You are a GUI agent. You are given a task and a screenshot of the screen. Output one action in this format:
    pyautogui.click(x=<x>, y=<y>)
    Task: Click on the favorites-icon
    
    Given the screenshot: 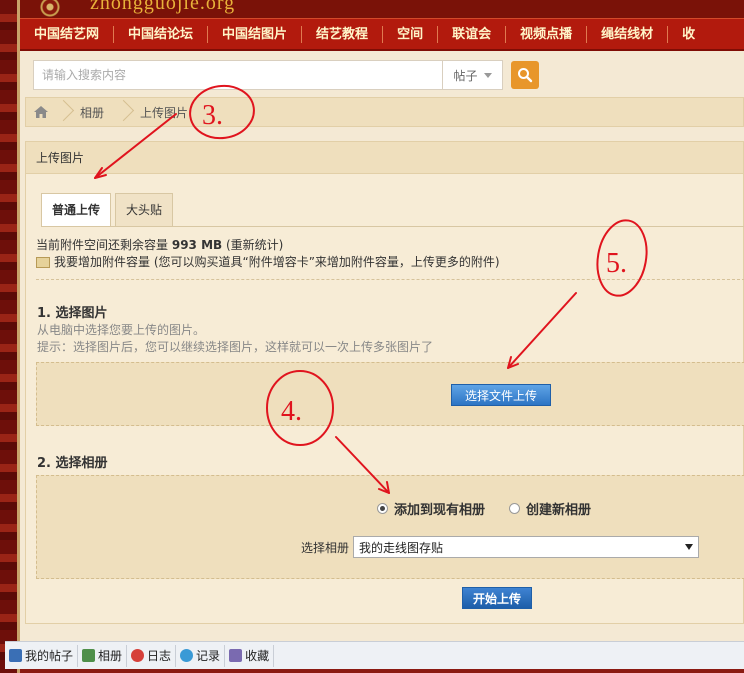 What is the action you would take?
    pyautogui.click(x=236, y=655)
    